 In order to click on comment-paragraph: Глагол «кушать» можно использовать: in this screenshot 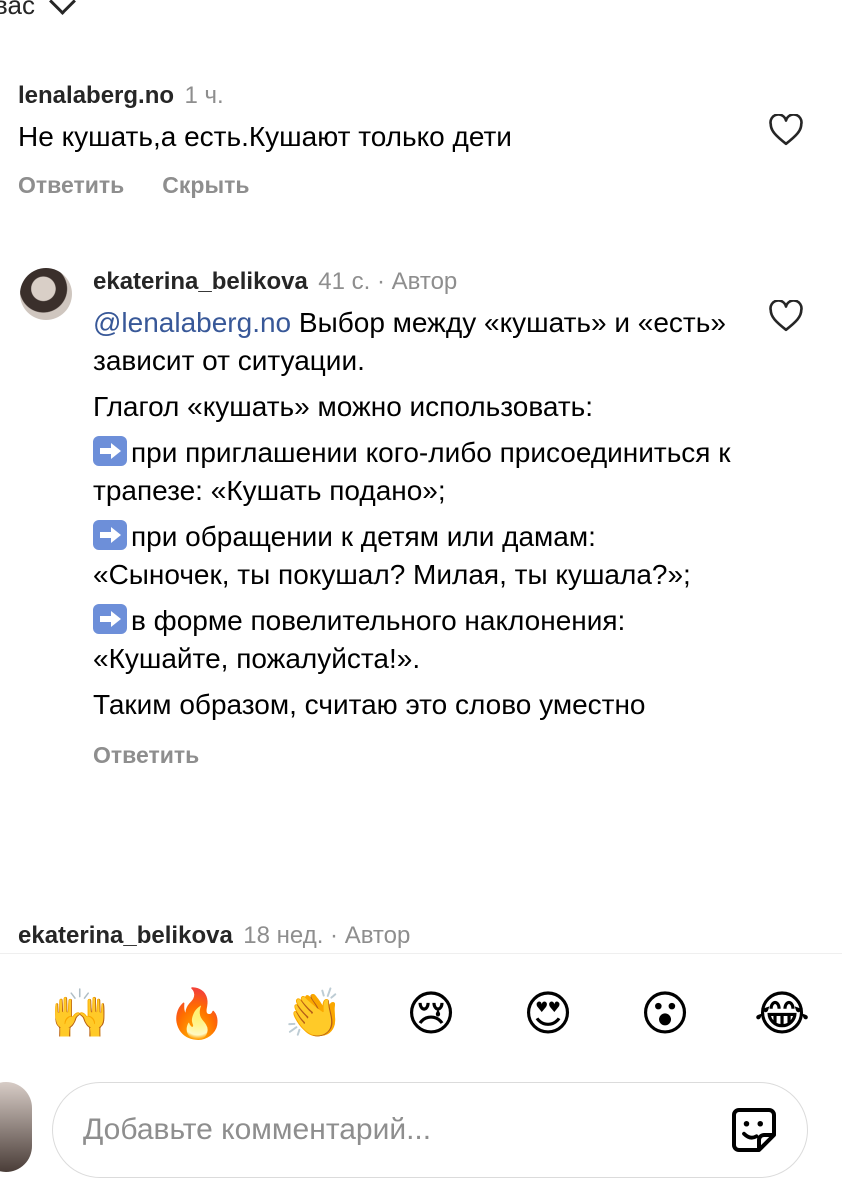, I will do `click(343, 406)`.